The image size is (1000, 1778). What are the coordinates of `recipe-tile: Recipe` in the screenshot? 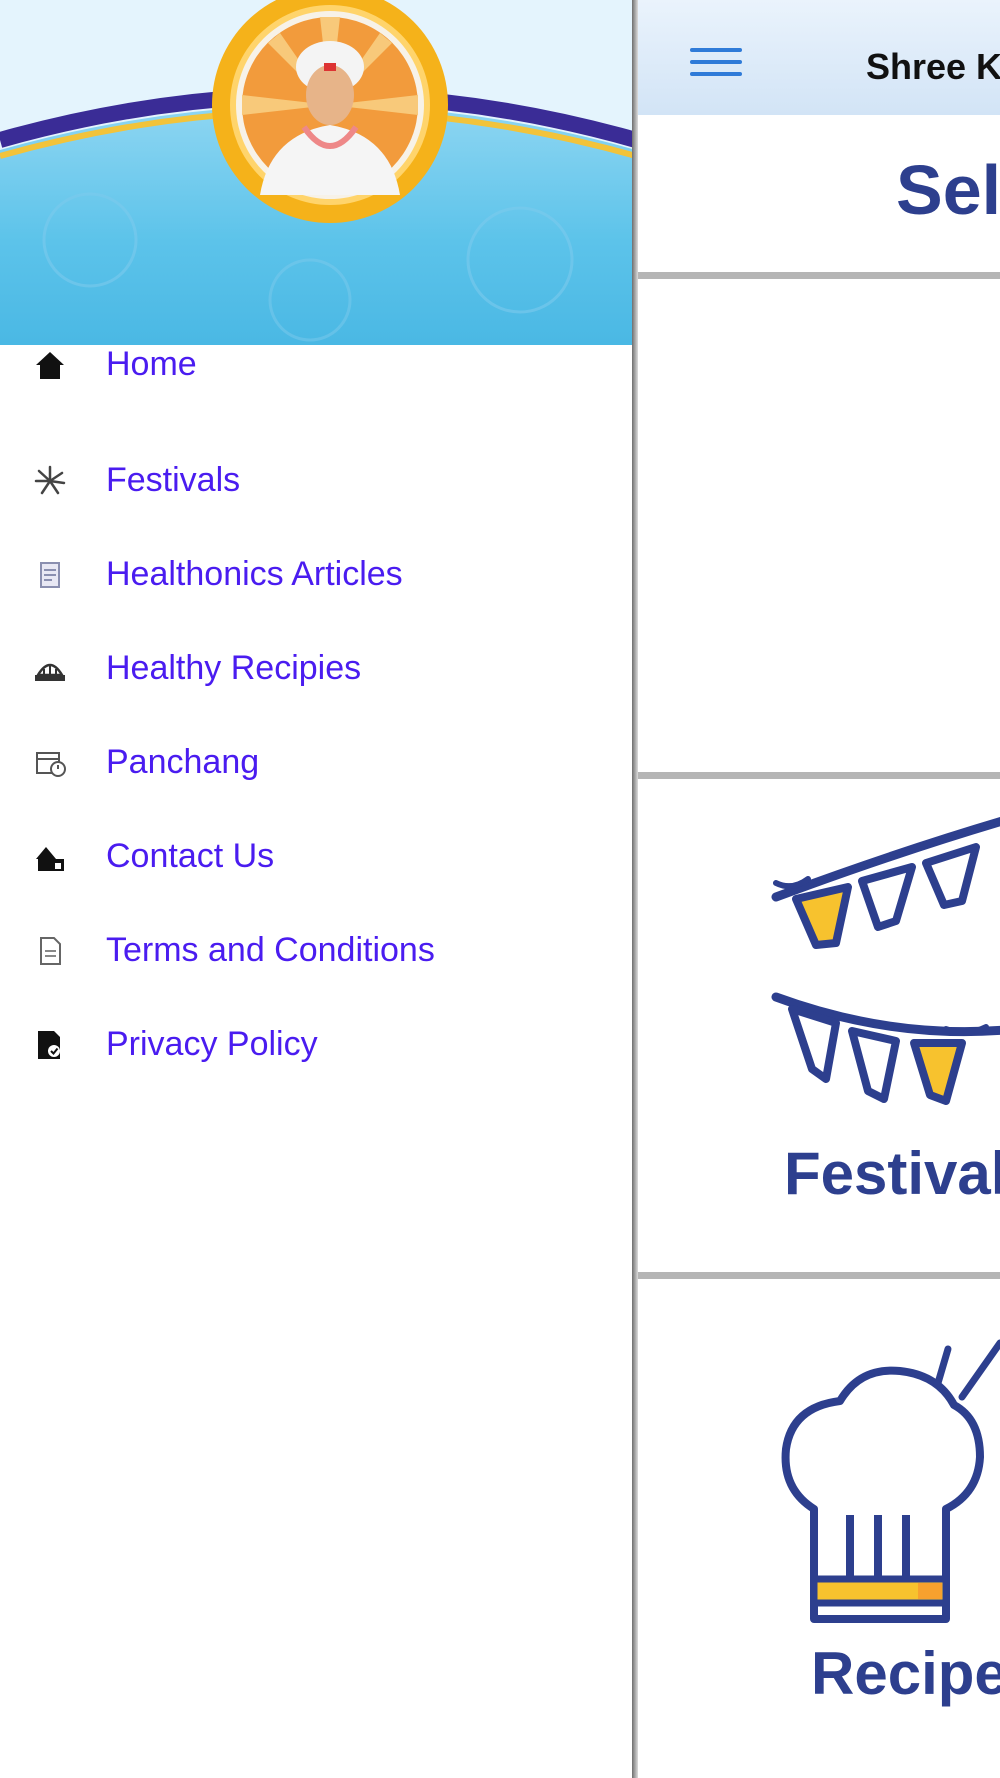 It's located at (818, 1528).